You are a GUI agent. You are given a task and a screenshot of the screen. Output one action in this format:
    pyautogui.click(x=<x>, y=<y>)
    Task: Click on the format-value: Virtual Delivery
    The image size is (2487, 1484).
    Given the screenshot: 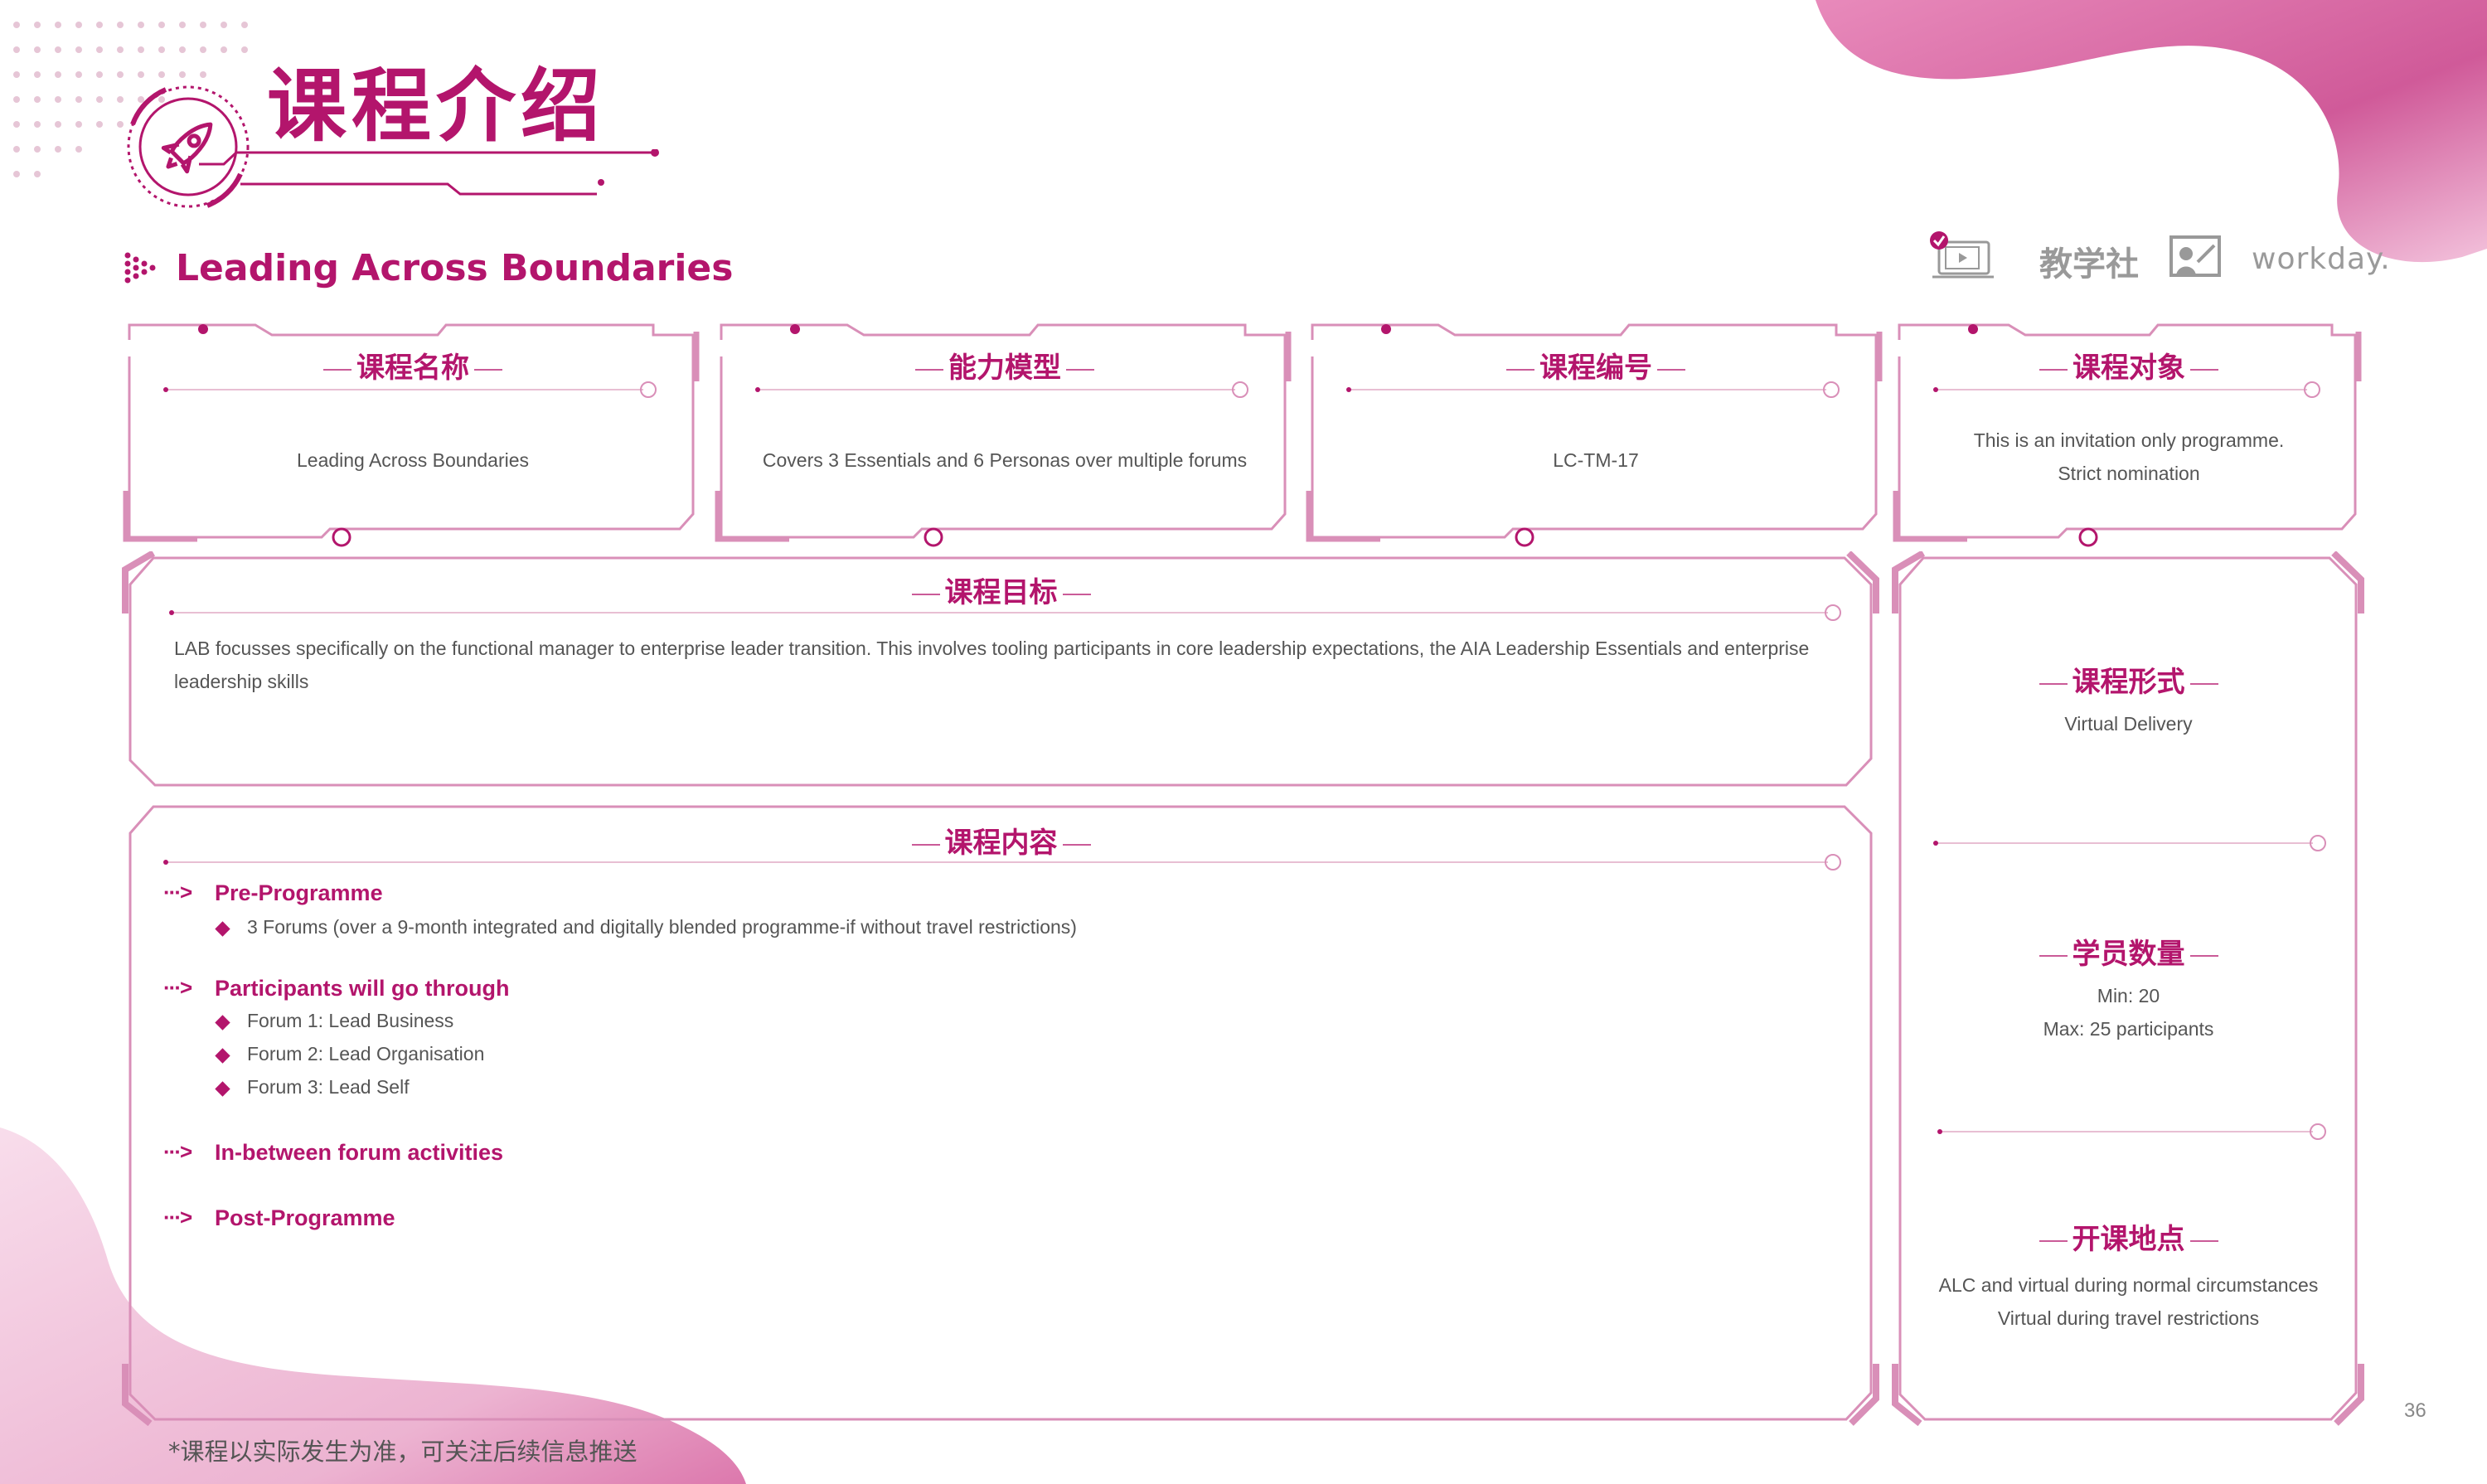 What is the action you would take?
    pyautogui.click(x=2128, y=724)
    